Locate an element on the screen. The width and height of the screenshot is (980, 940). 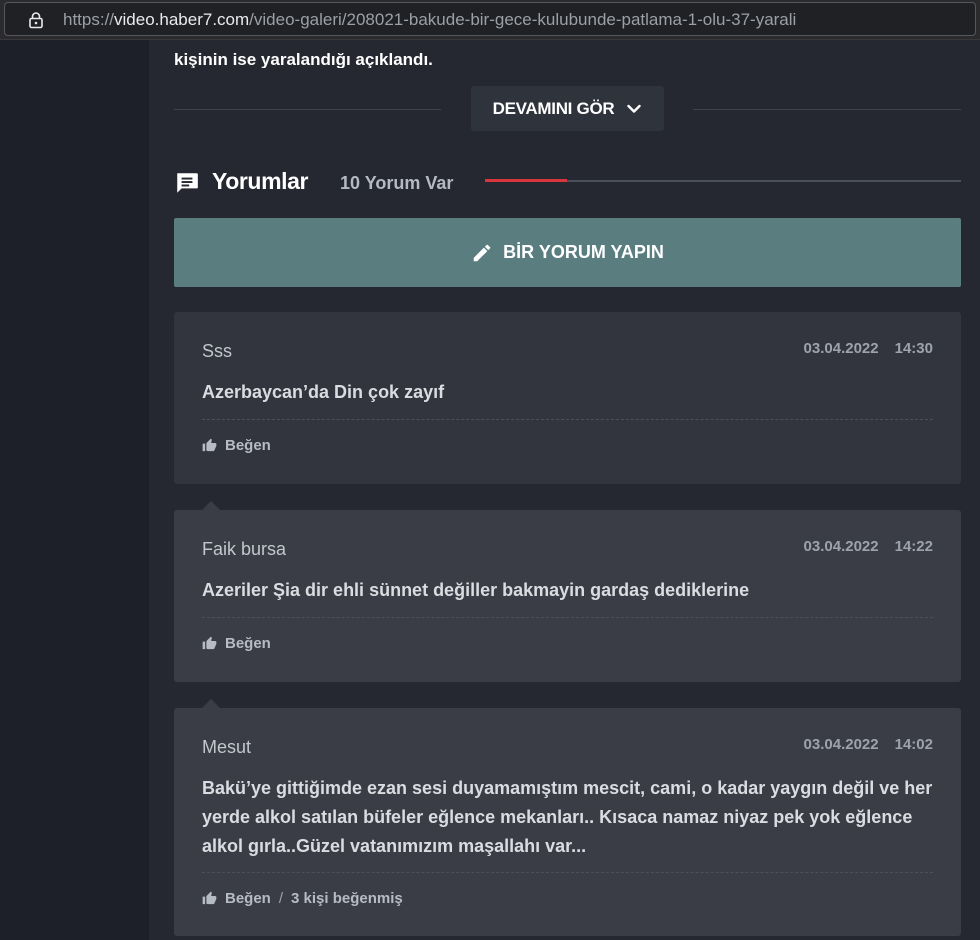
comment-author: Faik bursa is located at coordinates (244, 549).